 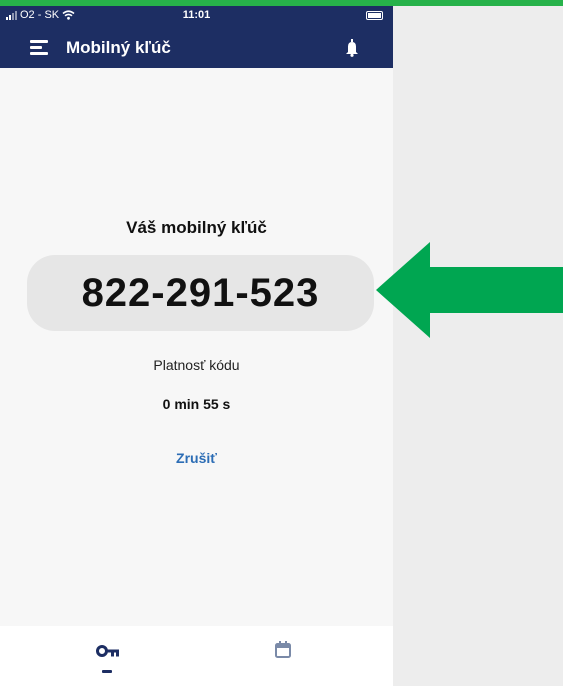 I want to click on tab-key, so click(x=108, y=659).